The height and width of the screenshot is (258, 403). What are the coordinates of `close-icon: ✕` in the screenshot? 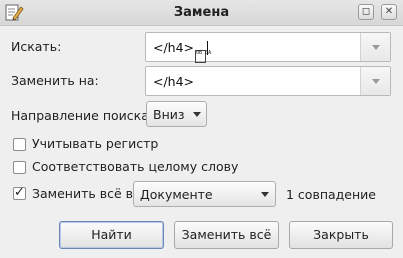 It's located at (389, 11).